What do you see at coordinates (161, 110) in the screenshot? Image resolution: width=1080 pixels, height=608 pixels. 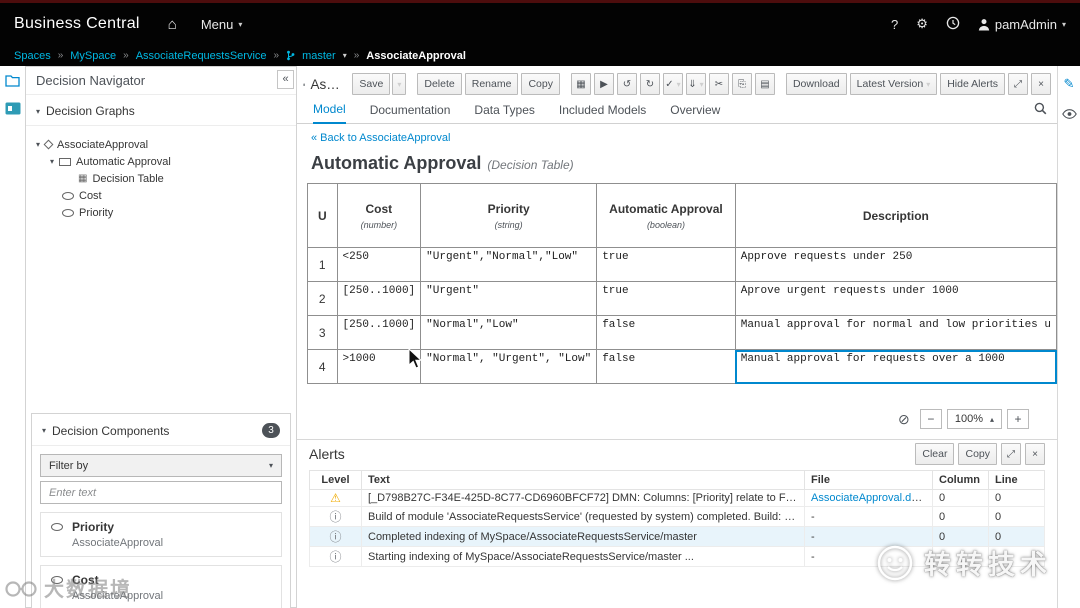 I see `decision-graphs-header: ▾ Decision Graphs` at bounding box center [161, 110].